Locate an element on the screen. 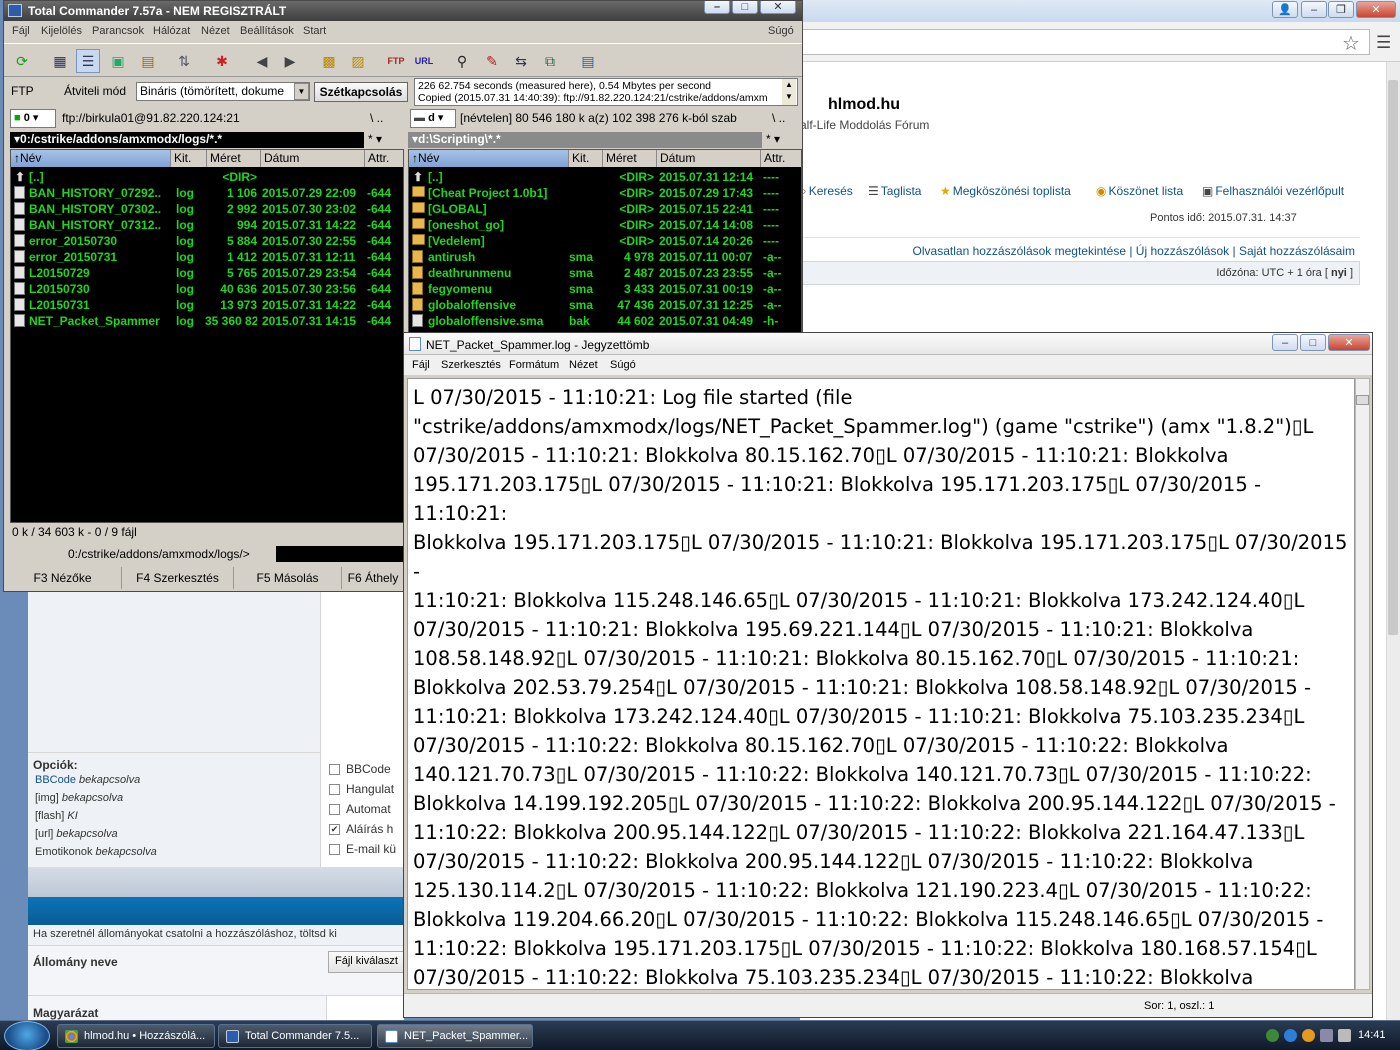 The width and height of the screenshot is (1400, 1050). nav-thanks-list: ◉ Köszönet lista is located at coordinates (1139, 191).